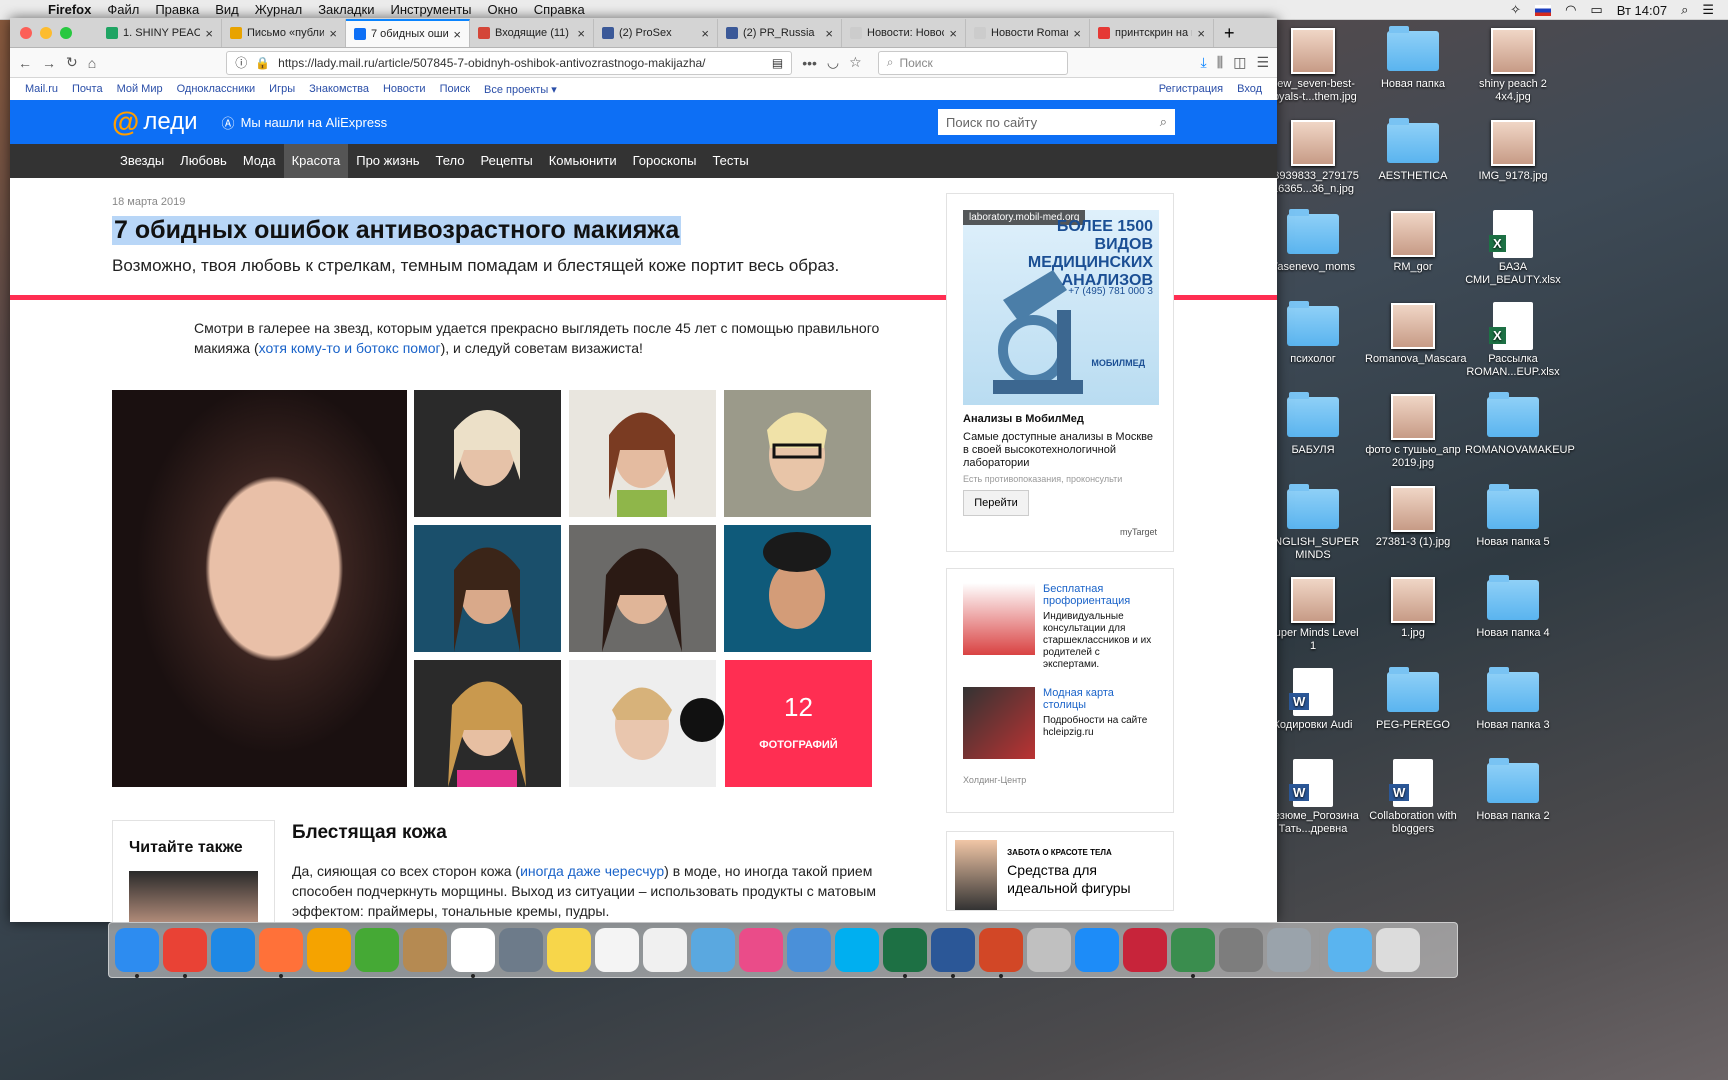 This screenshot has width=1728, height=1080. I want to click on menu-item: Окно, so click(503, 9).